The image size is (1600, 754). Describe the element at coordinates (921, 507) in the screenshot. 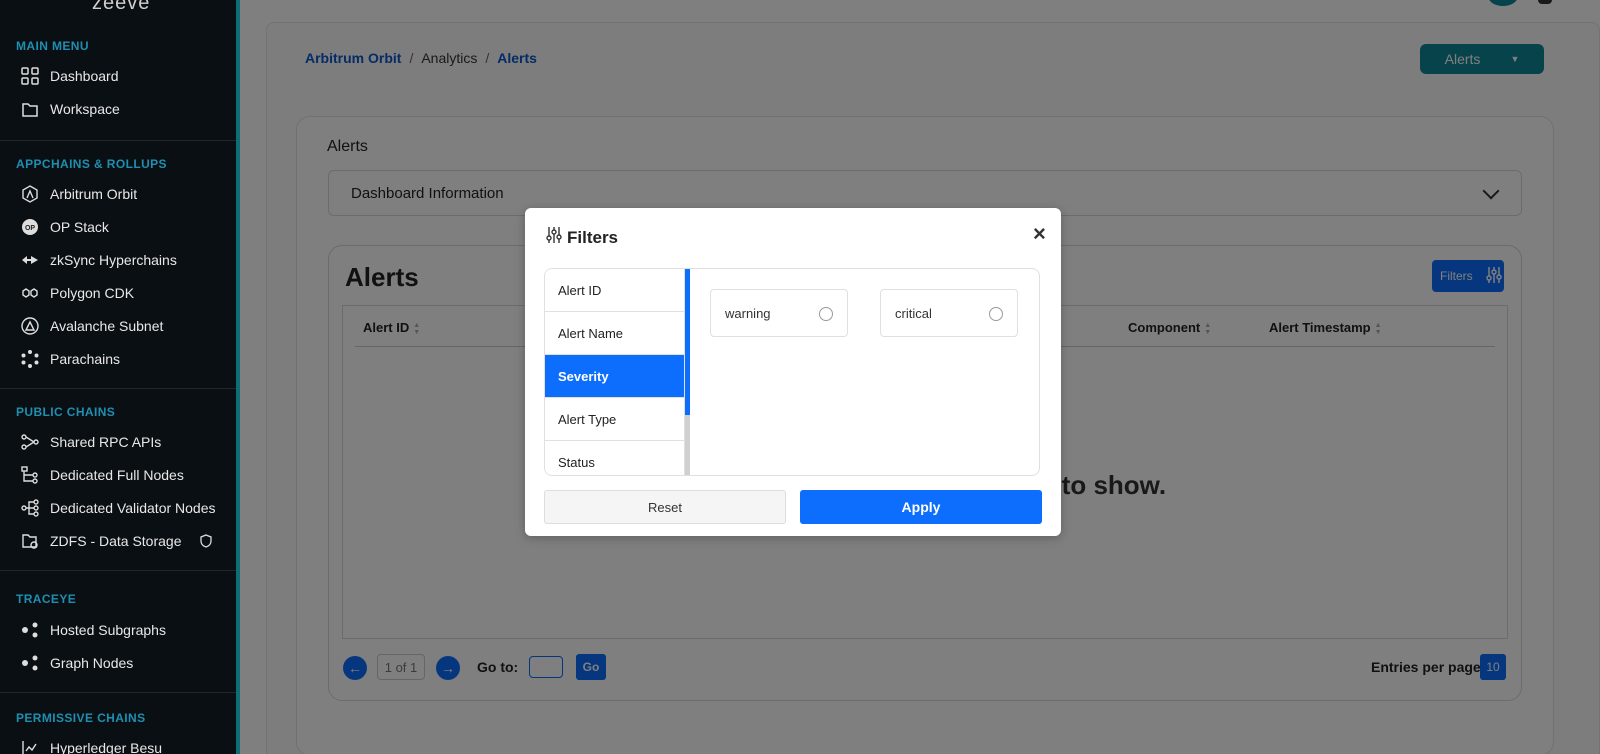

I see `apply-button: Apply` at that location.